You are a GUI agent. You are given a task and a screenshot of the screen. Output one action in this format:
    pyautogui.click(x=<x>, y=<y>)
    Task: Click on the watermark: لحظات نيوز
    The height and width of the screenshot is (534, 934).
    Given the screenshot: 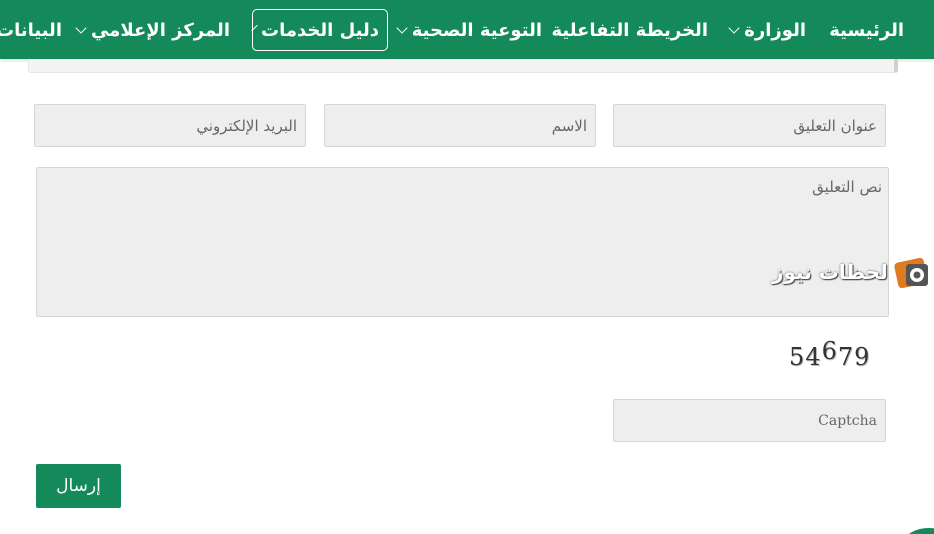 What is the action you would take?
    pyautogui.click(x=852, y=272)
    